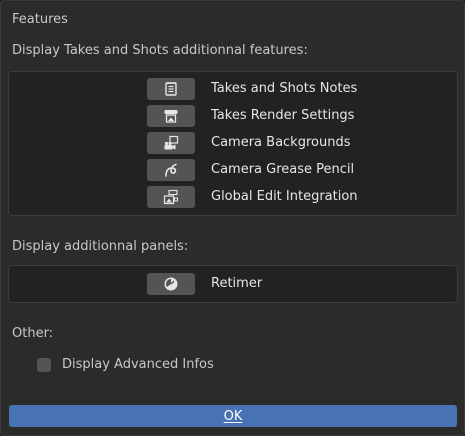 This screenshot has width=465, height=436. Describe the element at coordinates (281, 142) in the screenshot. I see `camera-backgrounds-label: Camera Backgrounds` at that location.